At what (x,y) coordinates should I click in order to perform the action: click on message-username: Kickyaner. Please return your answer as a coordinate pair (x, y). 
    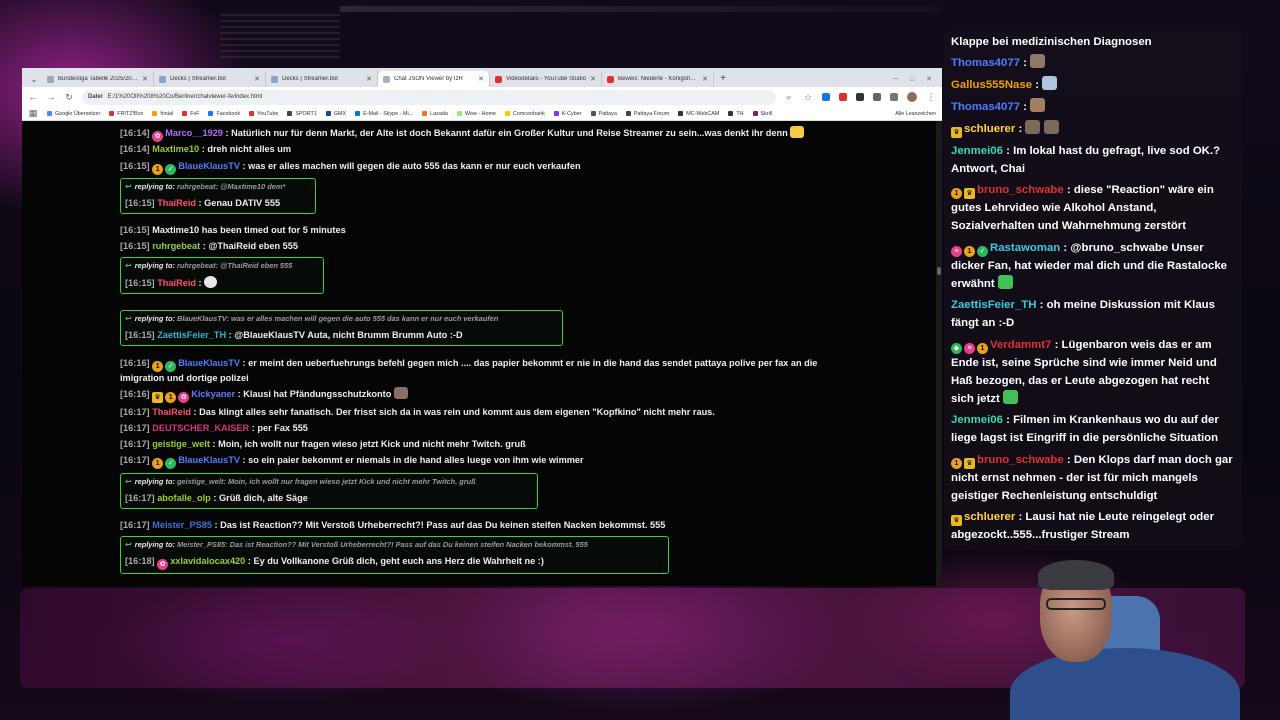
    Looking at the image, I should click on (213, 394).